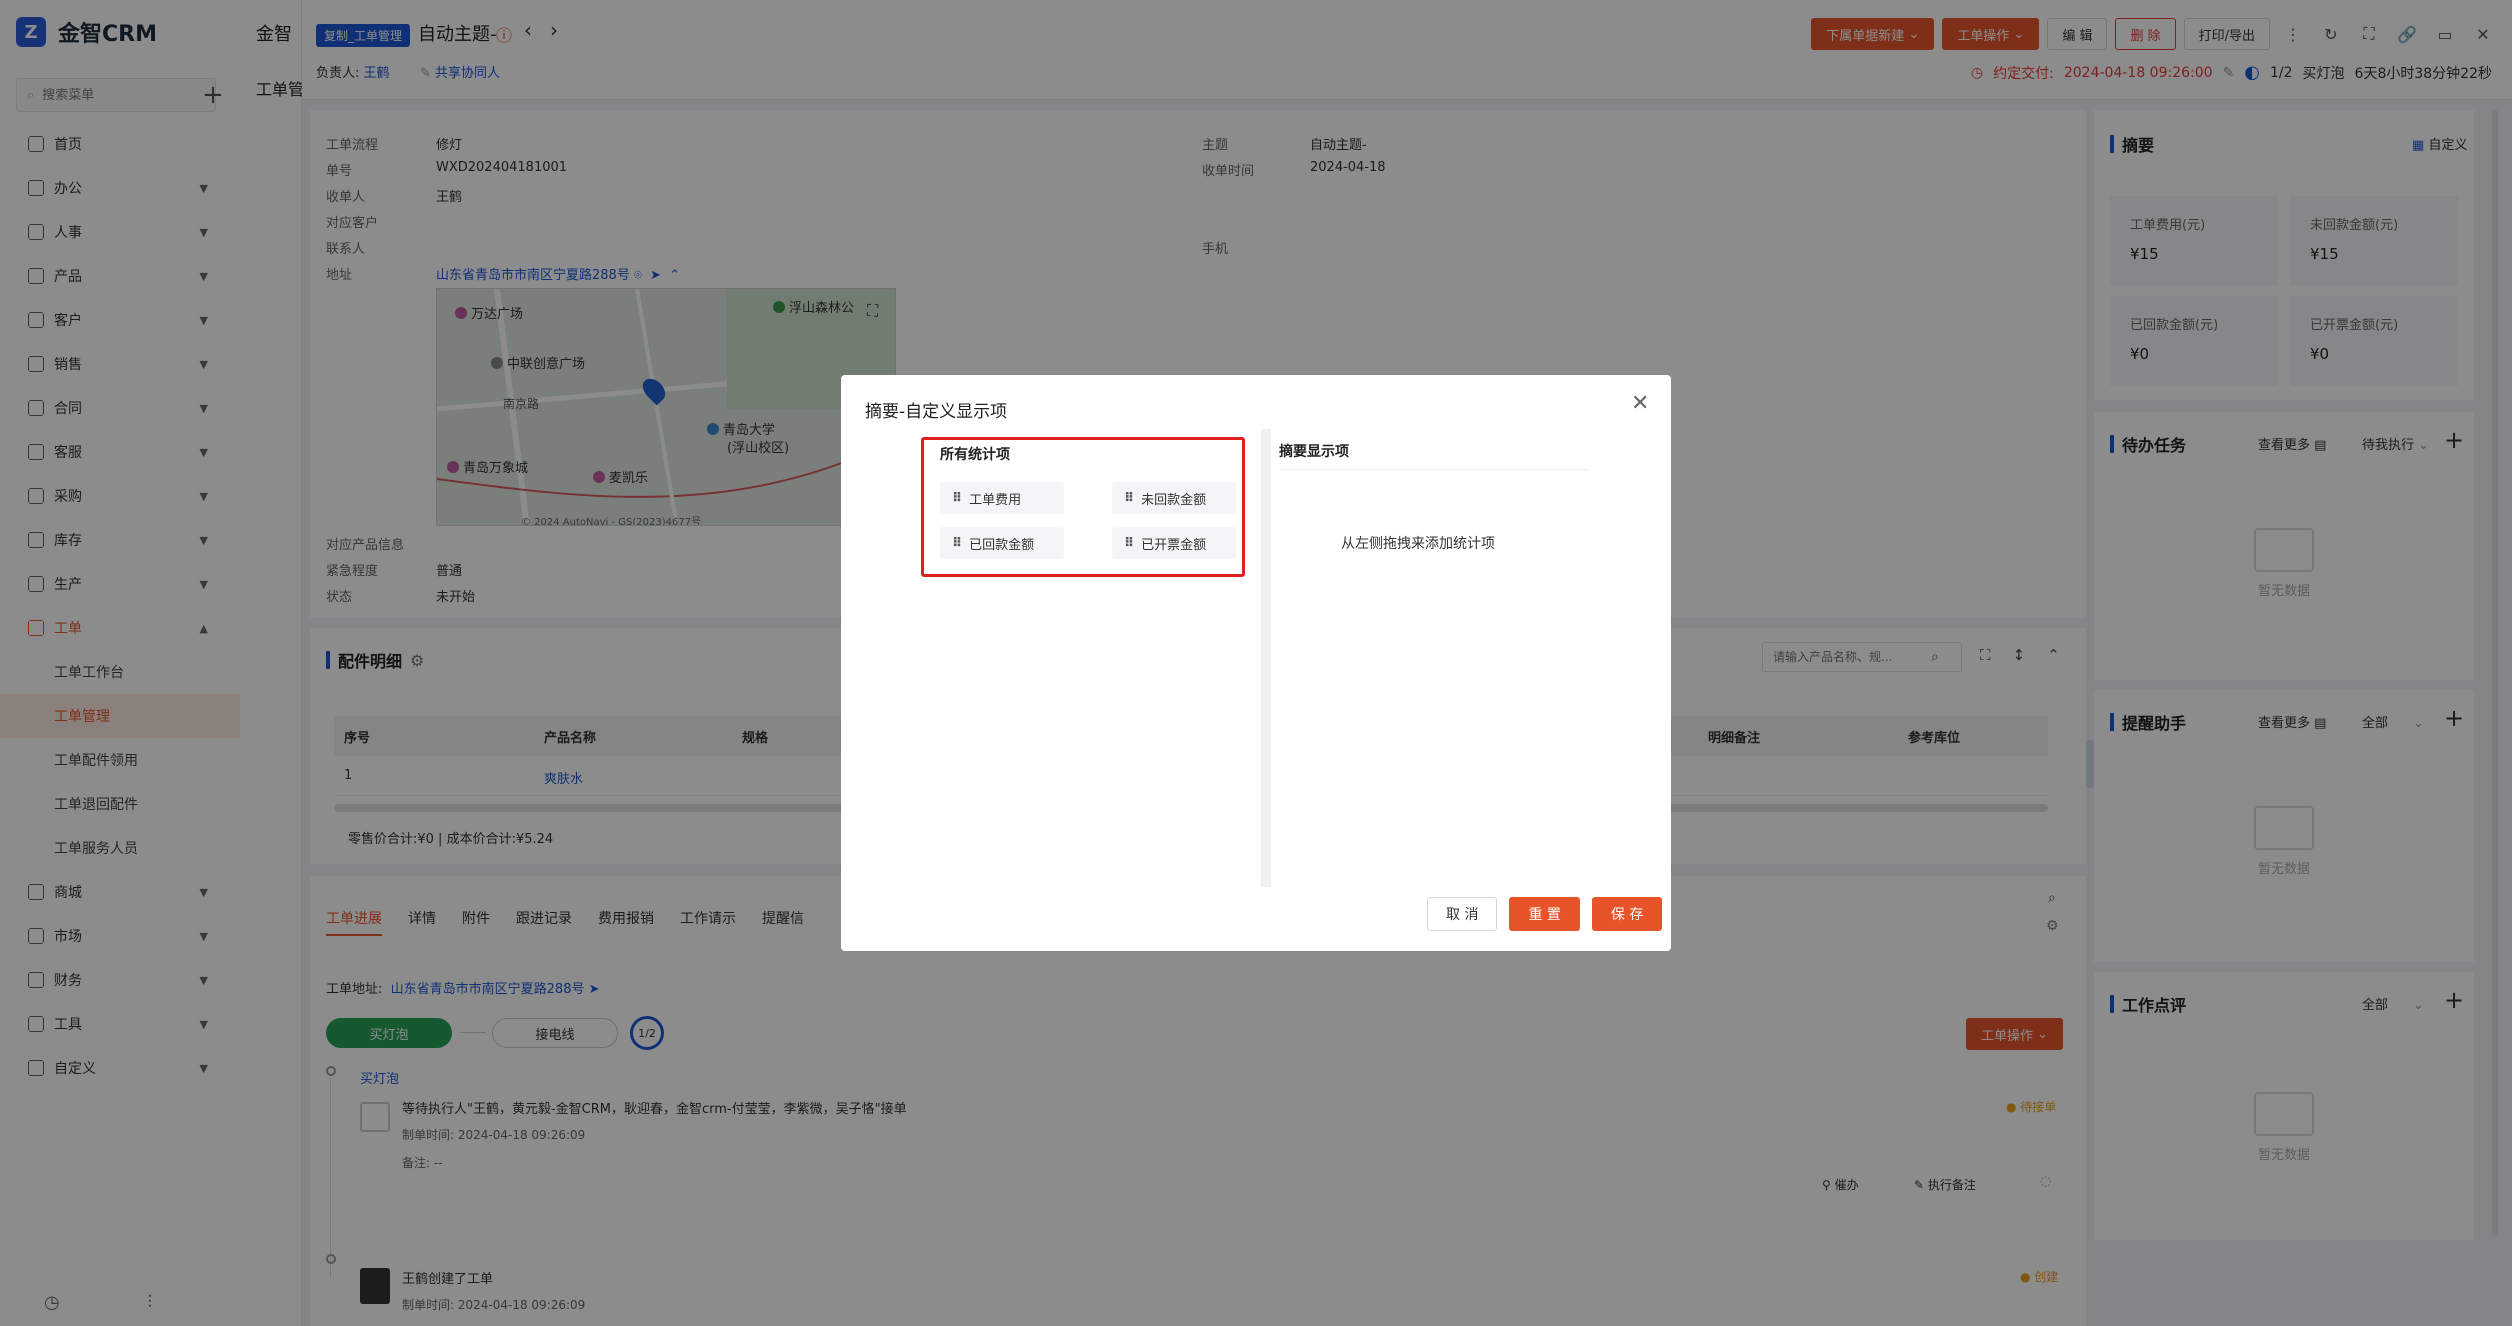 The image size is (2512, 1326). I want to click on stat-chip-workorder-fee: ⠿ 工单费用, so click(1002, 498).